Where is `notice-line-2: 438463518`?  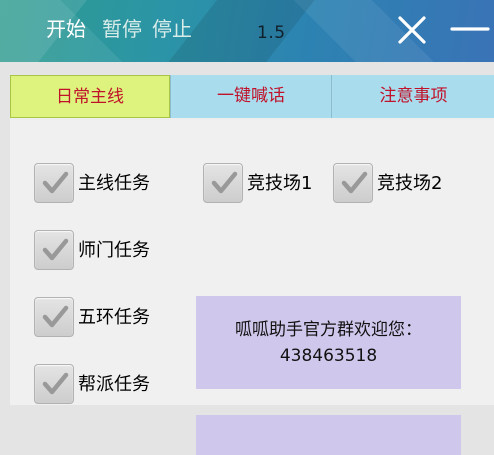
notice-line-2: 438463518 is located at coordinates (328, 356).